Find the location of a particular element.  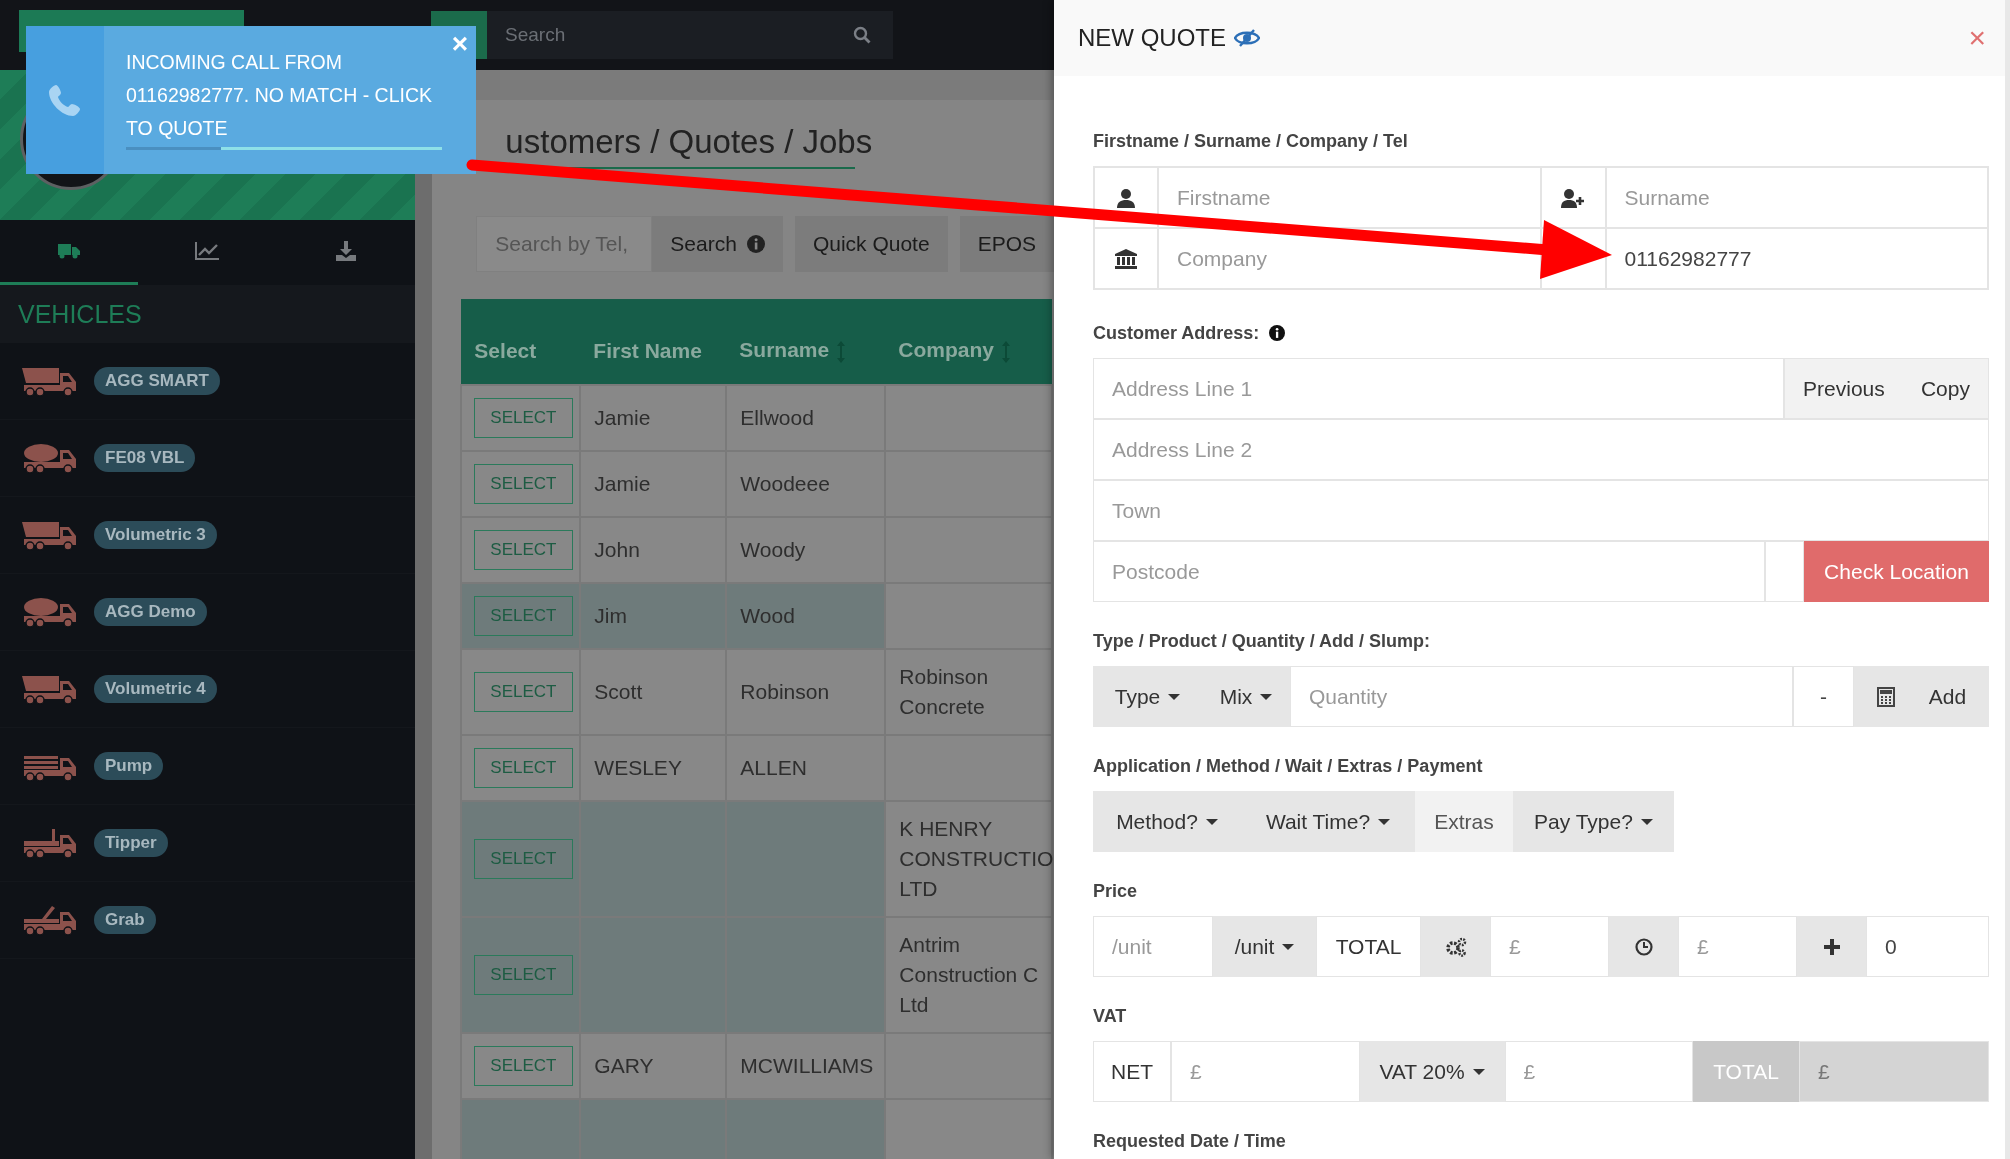

section-label: VAT is located at coordinates (1110, 1016).